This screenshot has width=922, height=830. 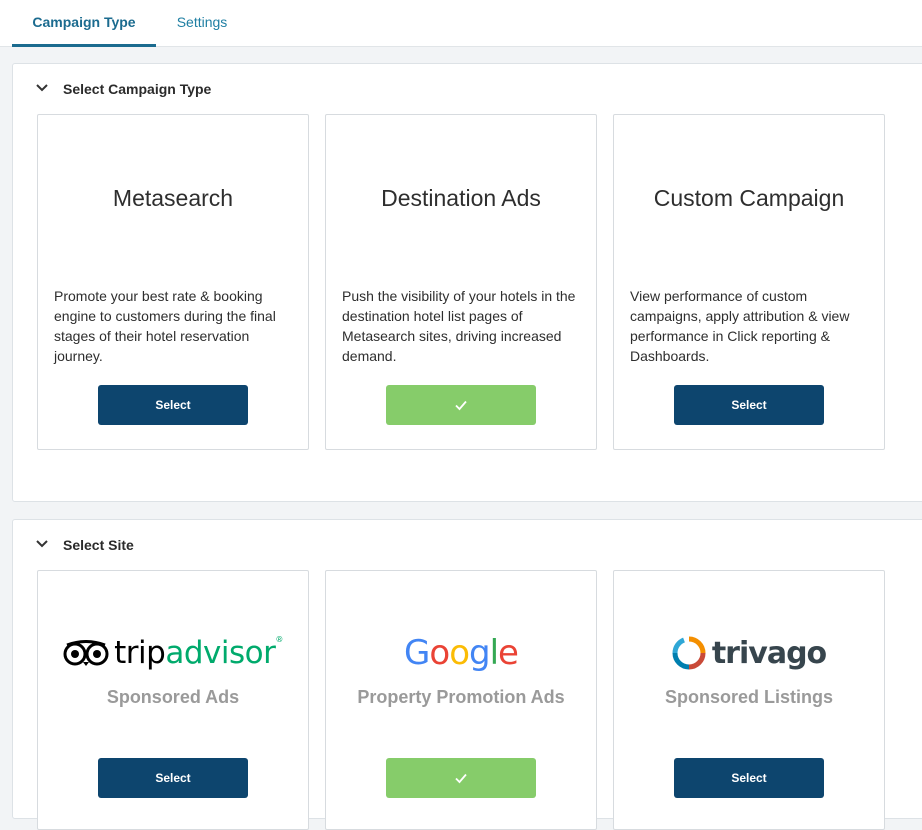 What do you see at coordinates (173, 198) in the screenshot?
I see `card-title: Metasearch` at bounding box center [173, 198].